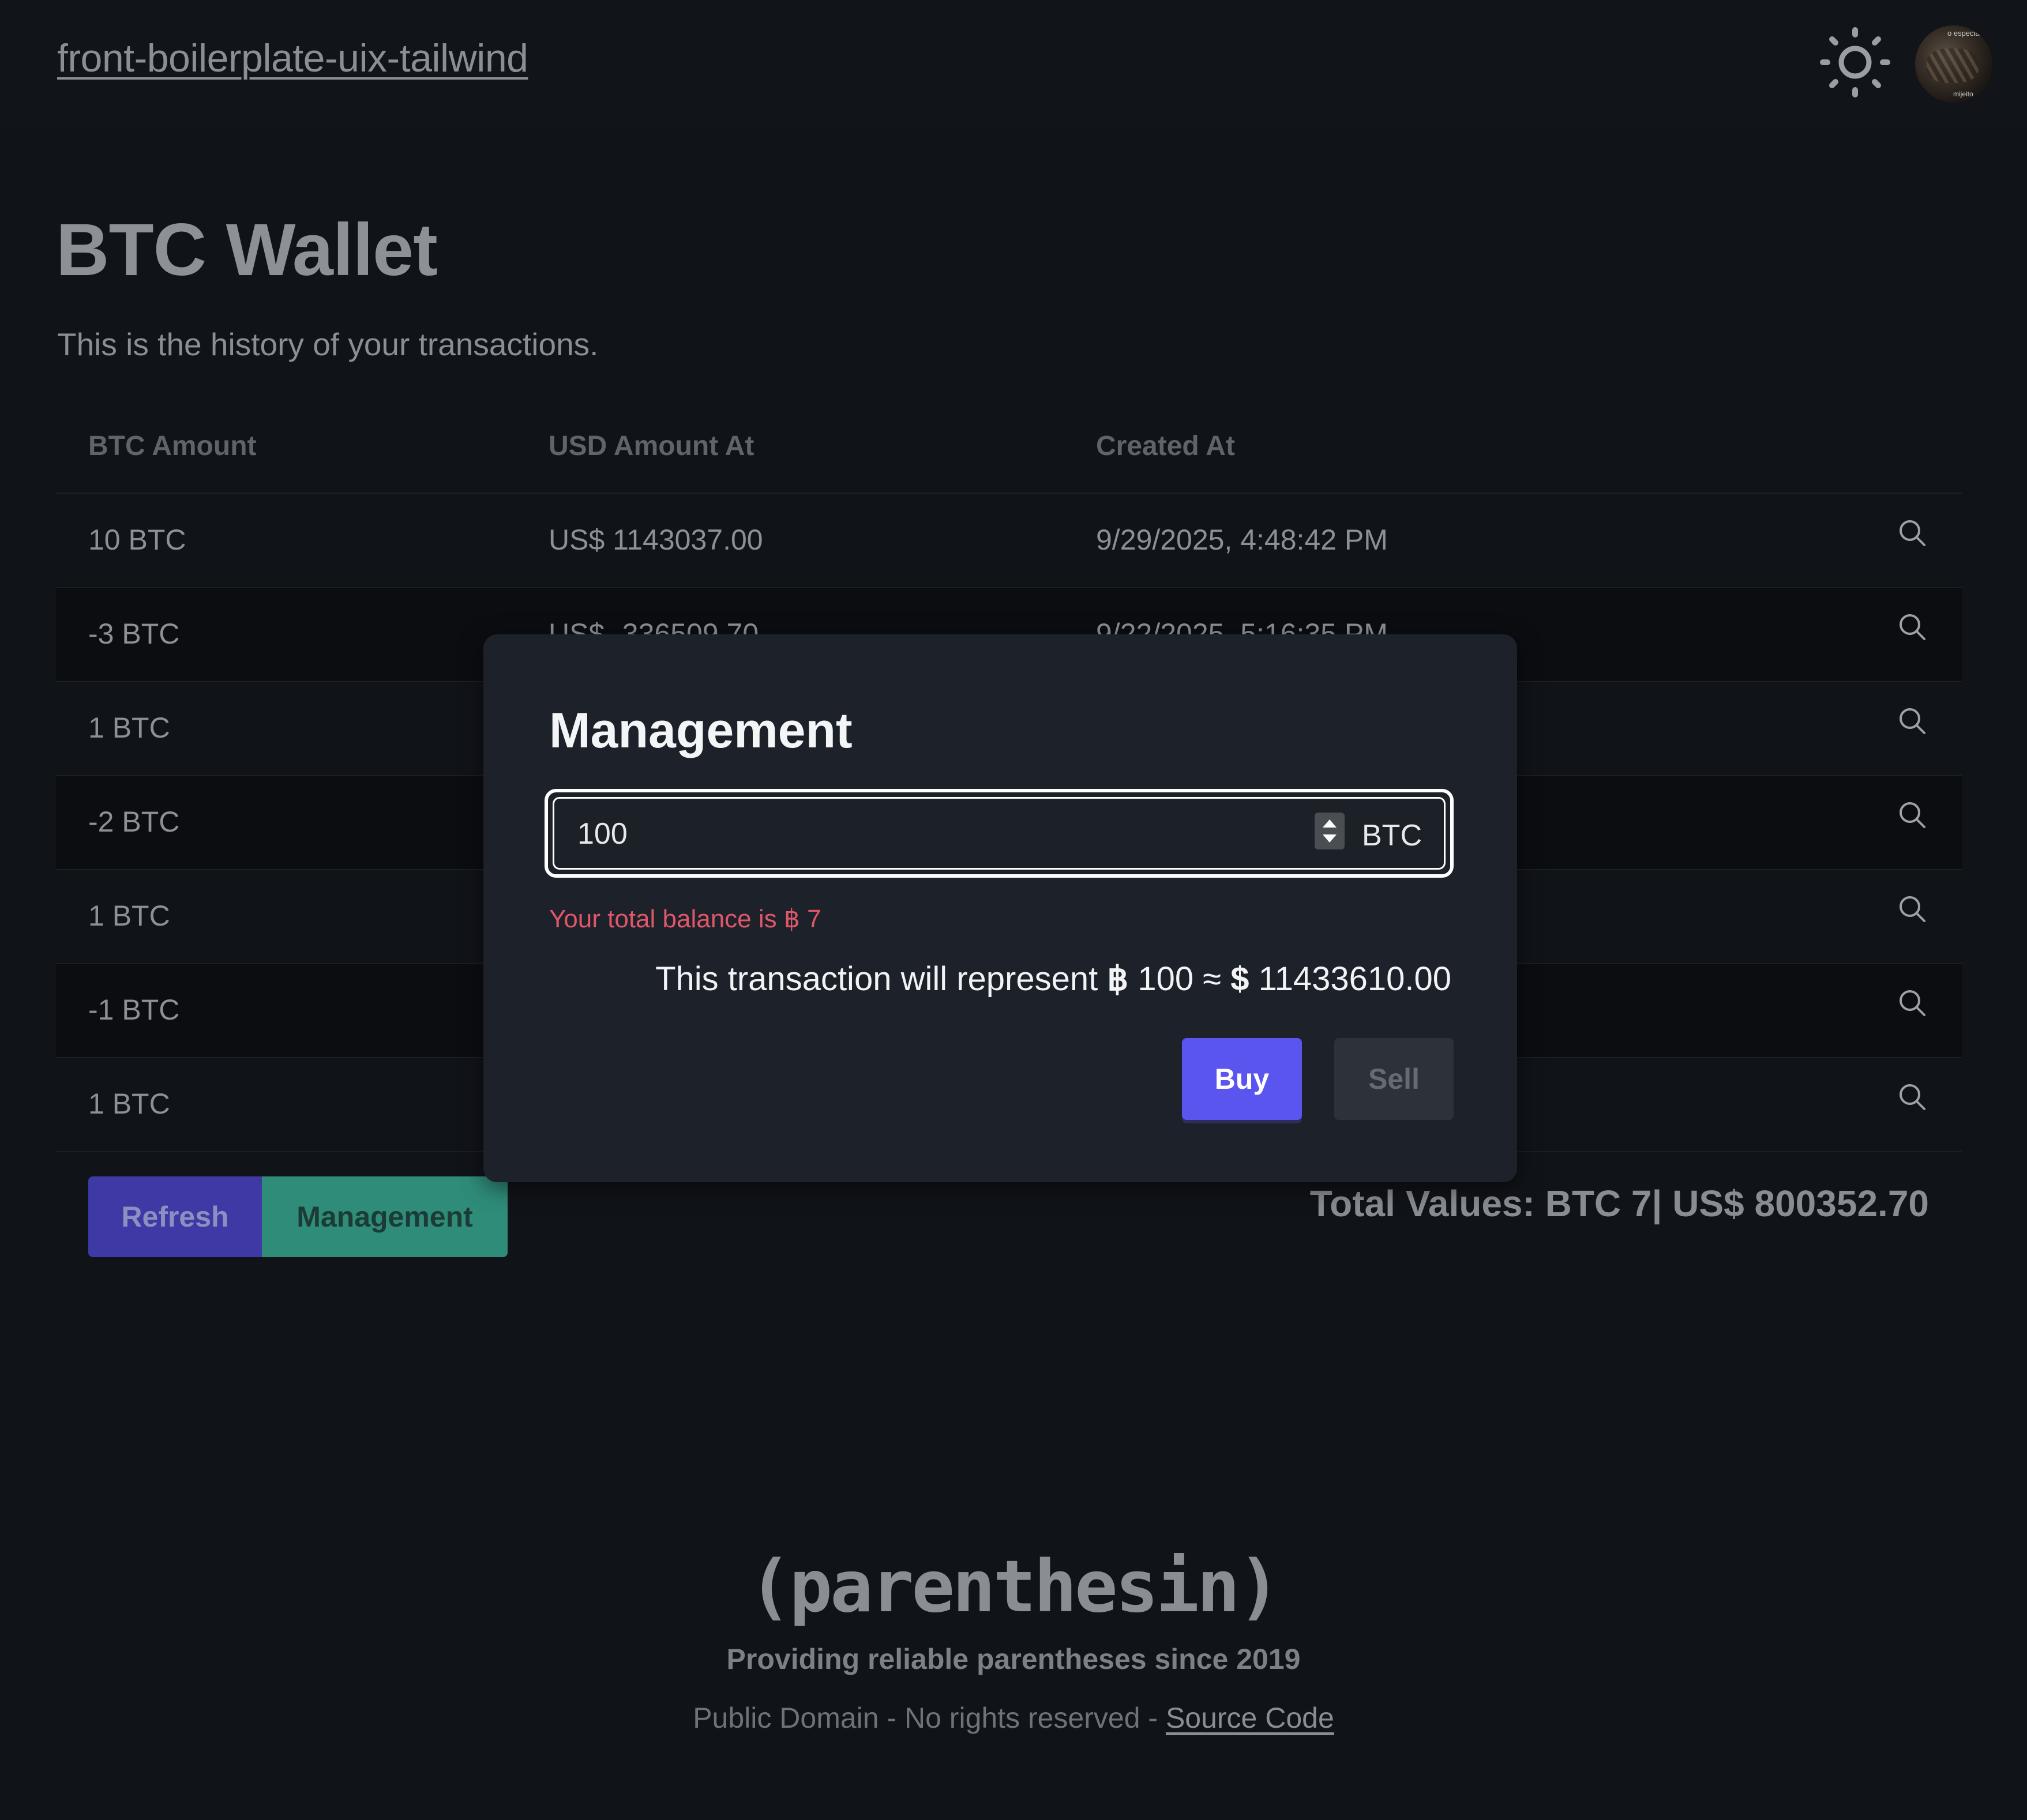  I want to click on modal-title: Management, so click(701, 730).